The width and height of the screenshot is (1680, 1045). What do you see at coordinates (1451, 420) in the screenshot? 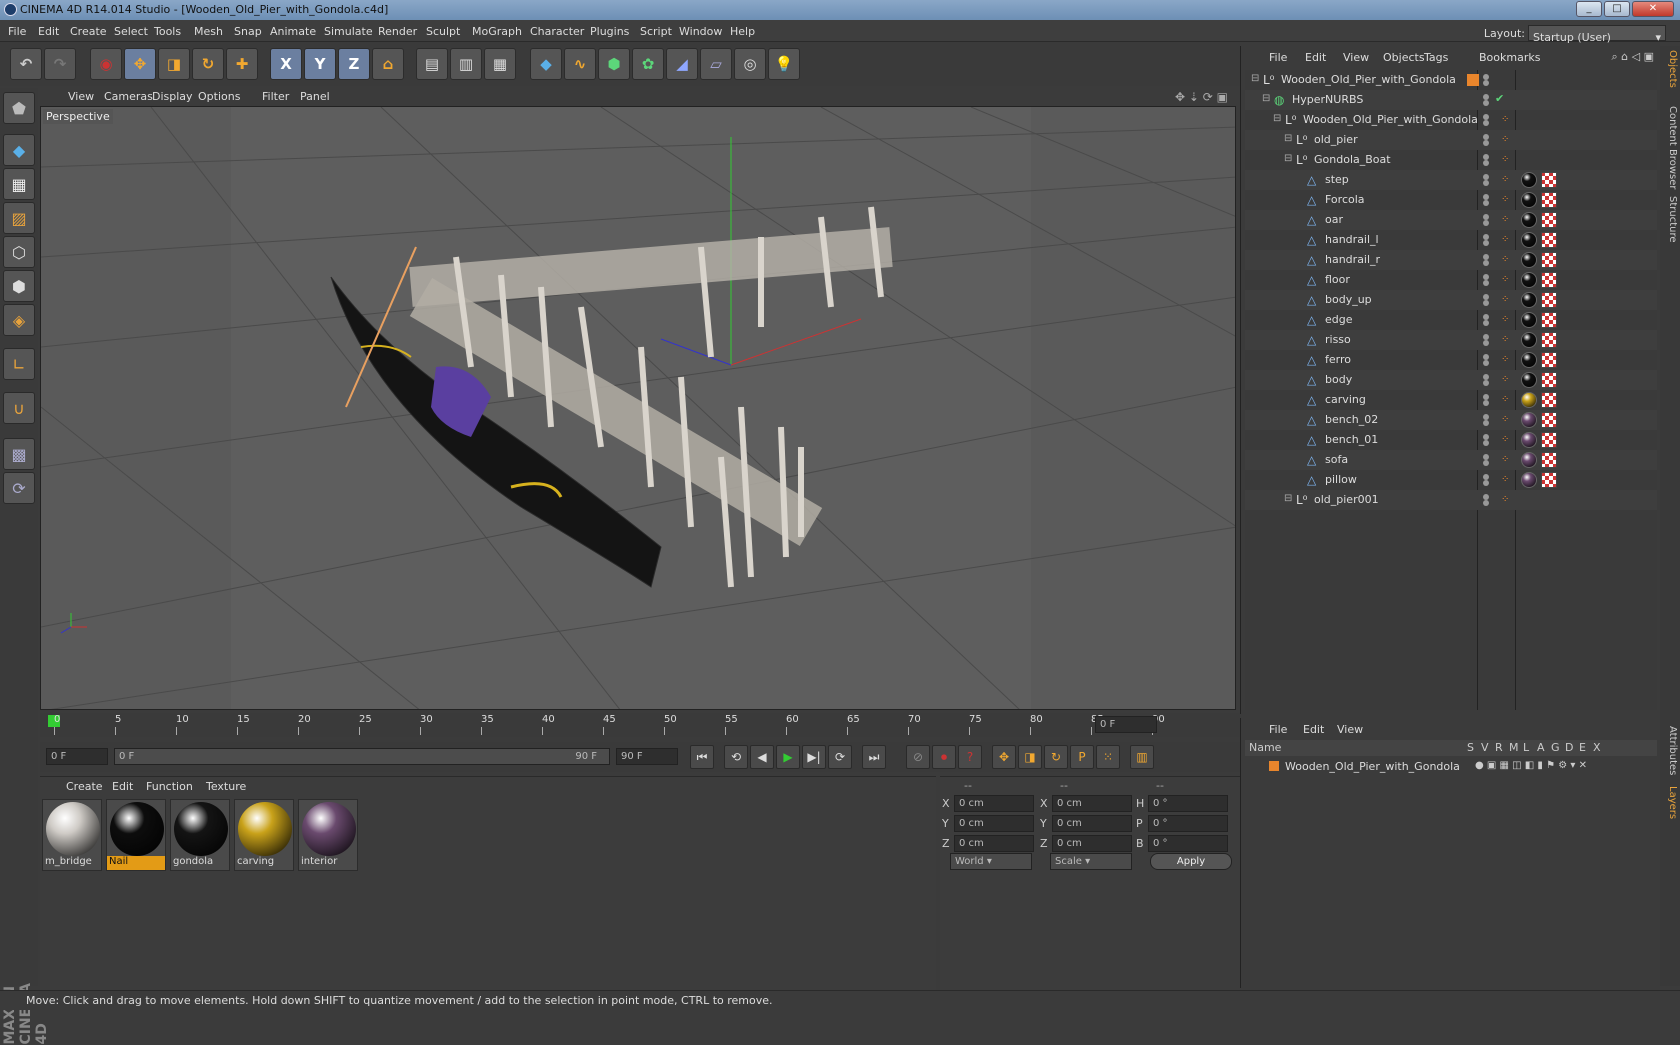
I see `object-row: △ bench_02 ⁘` at bounding box center [1451, 420].